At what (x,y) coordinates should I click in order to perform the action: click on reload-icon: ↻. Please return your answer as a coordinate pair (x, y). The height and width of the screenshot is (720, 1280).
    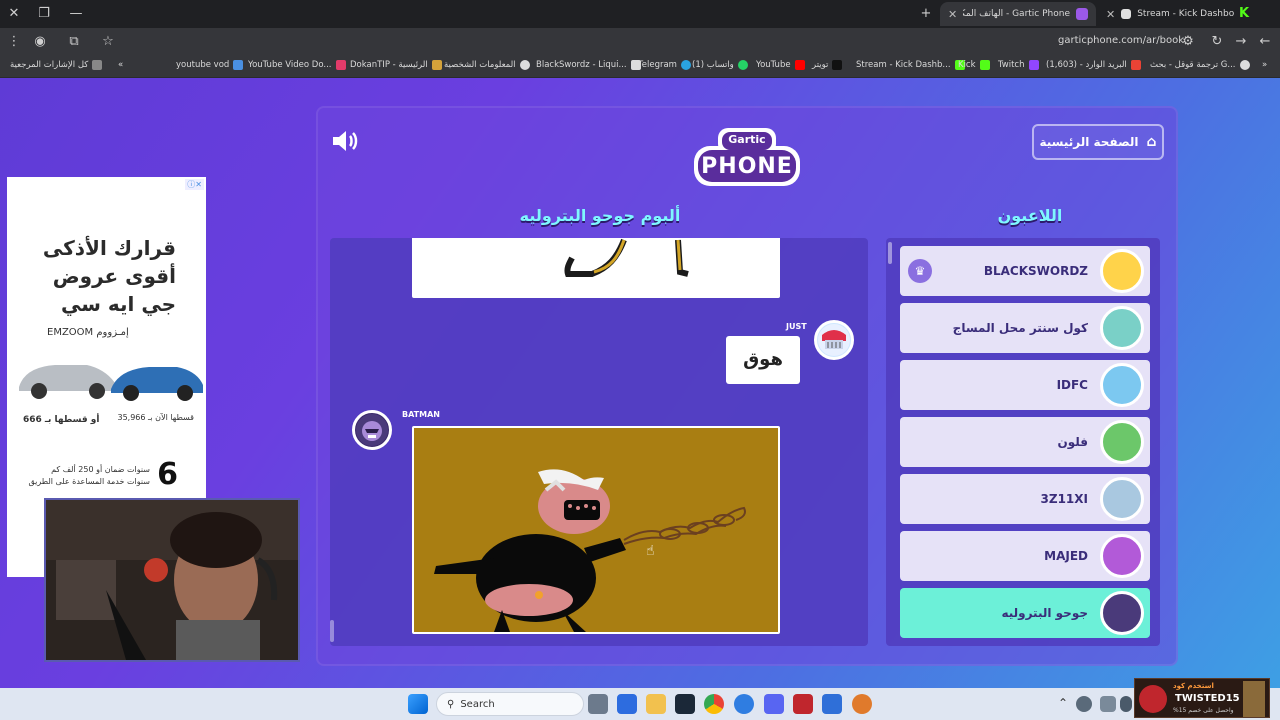
    Looking at the image, I should click on (1217, 42).